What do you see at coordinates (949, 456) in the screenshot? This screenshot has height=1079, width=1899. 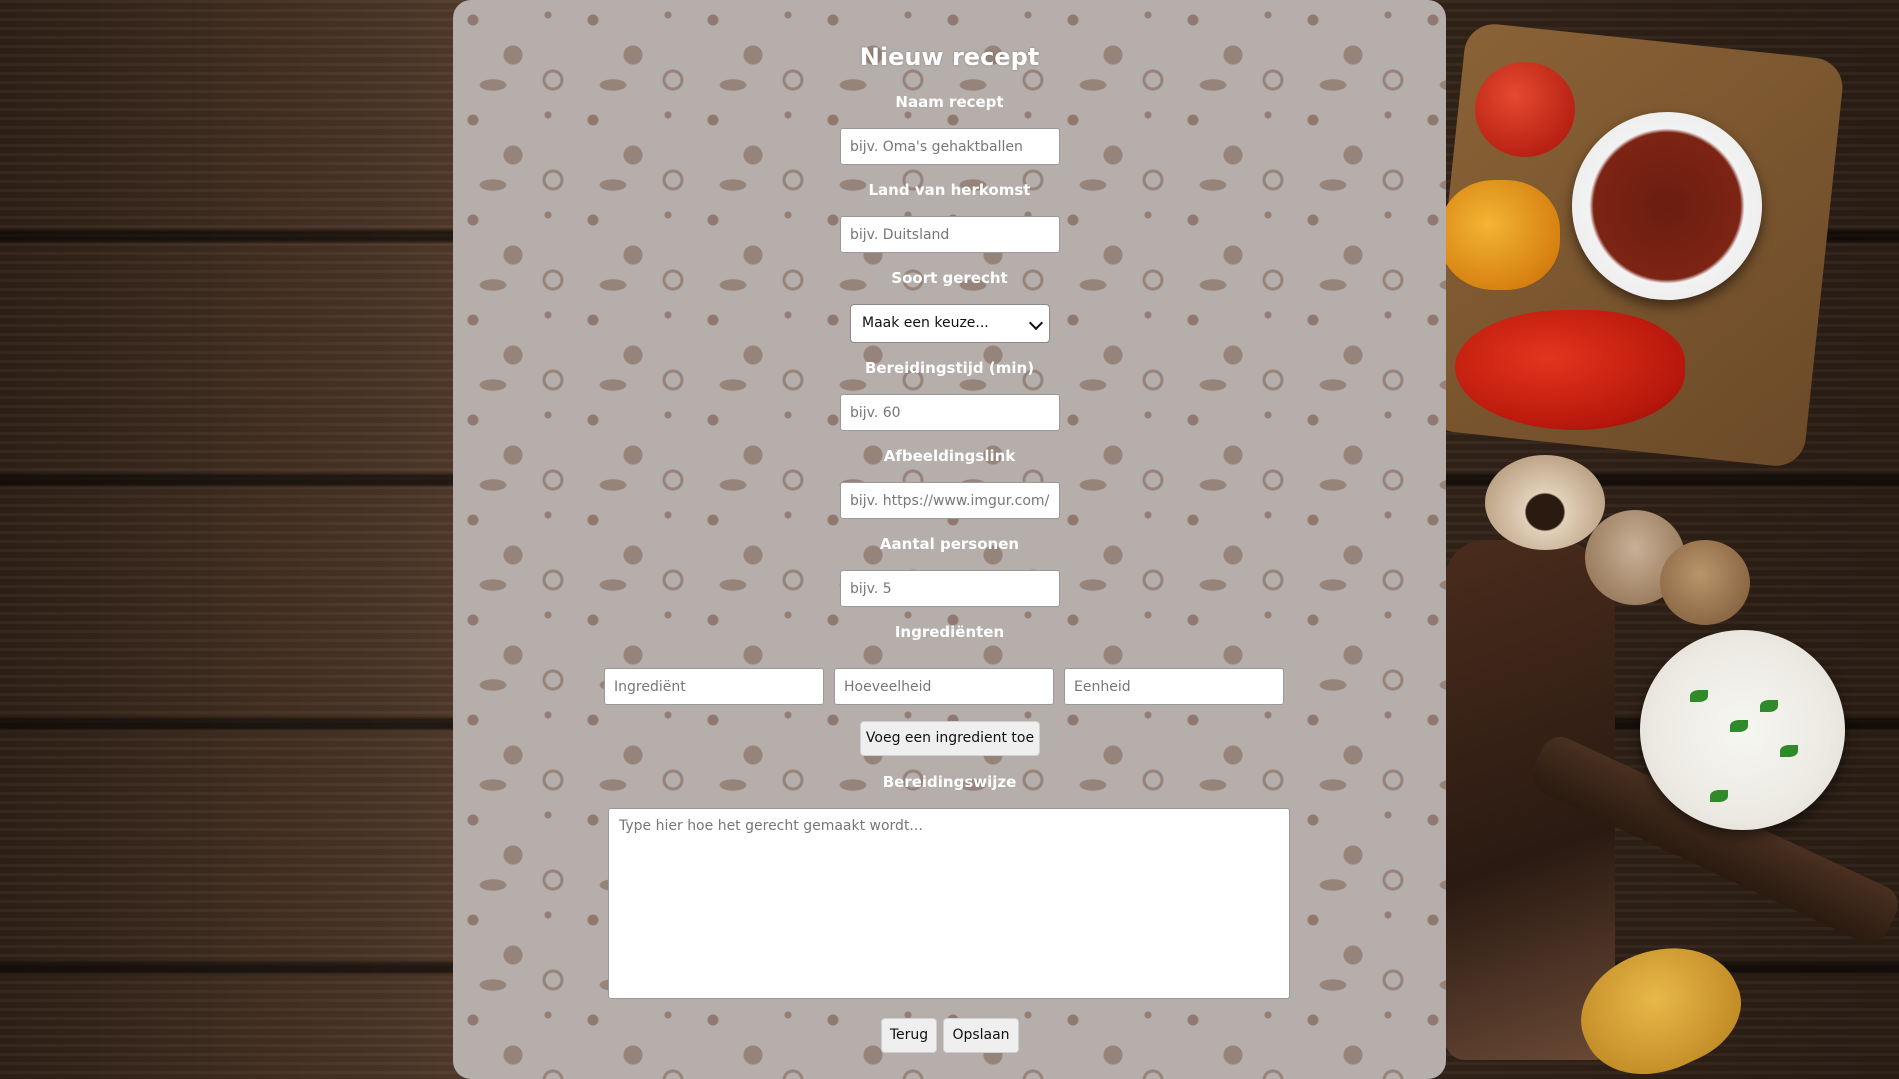 I see `image-link-label: Afbeeldingslink` at bounding box center [949, 456].